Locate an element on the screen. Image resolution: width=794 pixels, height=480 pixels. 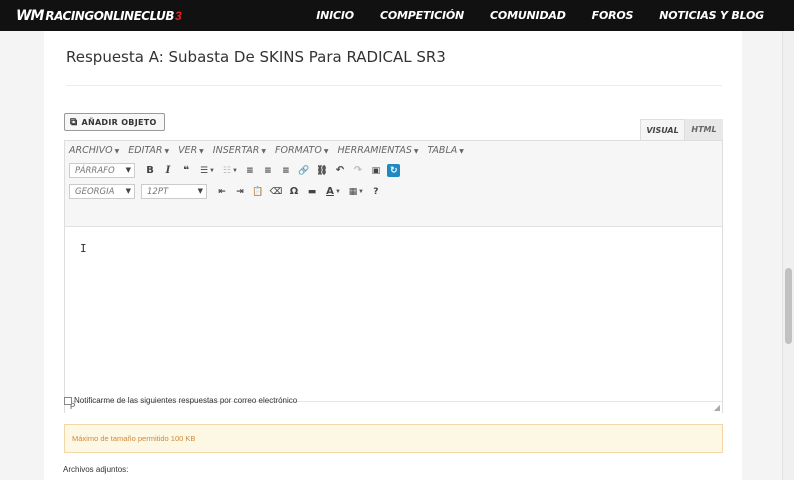
nav-noticias-blog: NOTICIAS Y BLOG is located at coordinates (711, 15).